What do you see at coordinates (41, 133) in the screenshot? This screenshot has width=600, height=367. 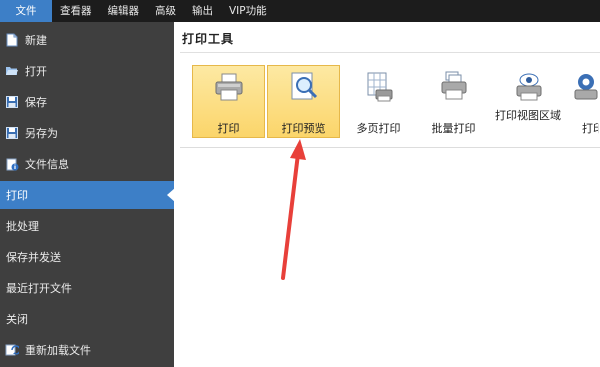 I see `sidebar-item-label: 另存为` at bounding box center [41, 133].